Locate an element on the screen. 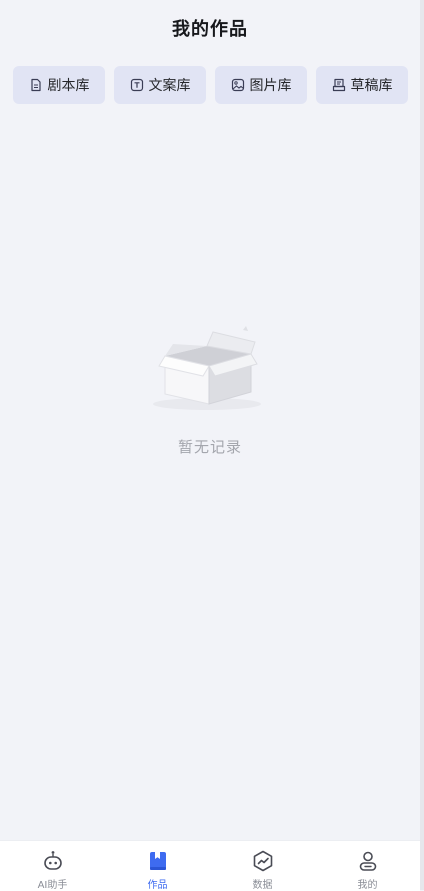 This screenshot has height=891, width=424. image-library-label: 图片库 is located at coordinates (270, 86).